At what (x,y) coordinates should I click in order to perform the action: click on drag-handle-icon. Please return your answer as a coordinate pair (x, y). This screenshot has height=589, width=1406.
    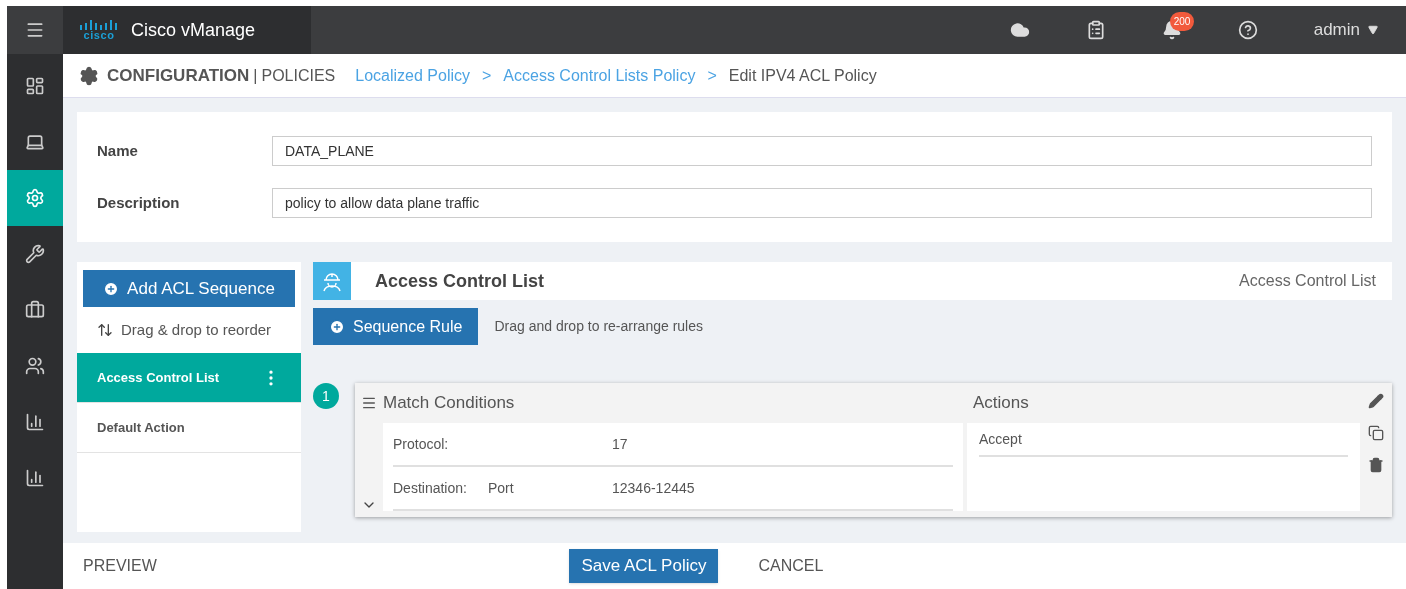
    Looking at the image, I should click on (369, 403).